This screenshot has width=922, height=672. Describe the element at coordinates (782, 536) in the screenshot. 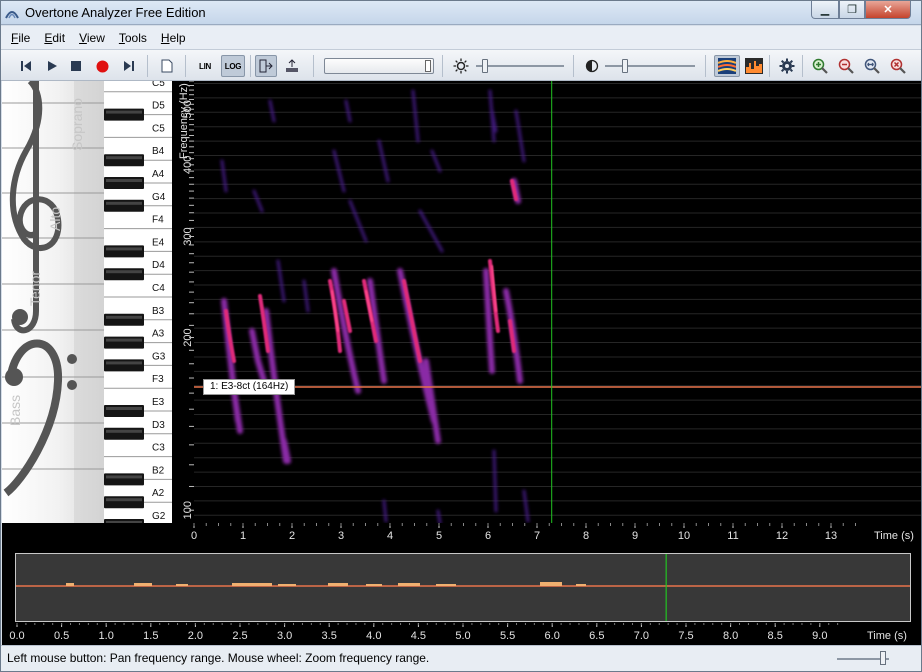

I see `time-tick-label: 12` at that location.